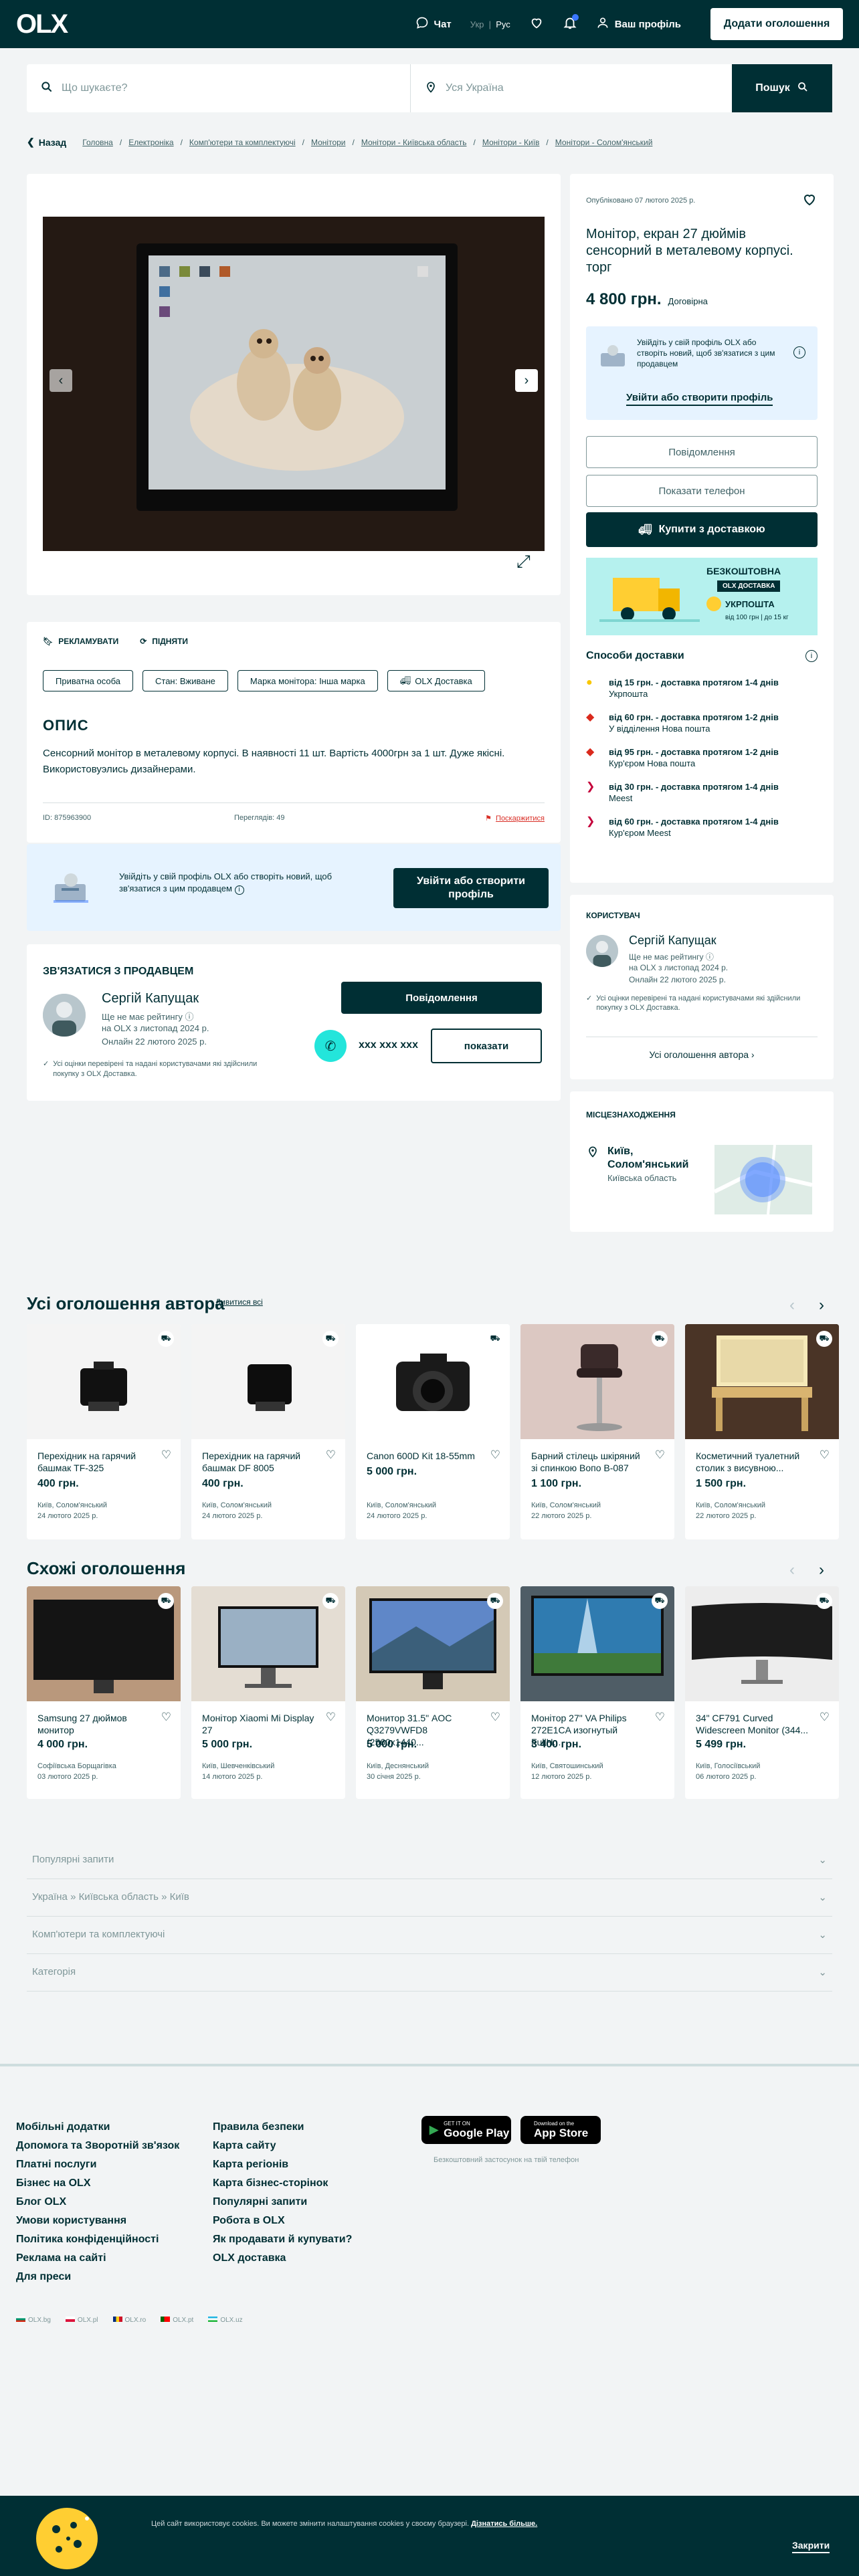 Image resolution: width=859 pixels, height=2576 pixels. I want to click on gallery-prev-arrow: ‹, so click(61, 380).